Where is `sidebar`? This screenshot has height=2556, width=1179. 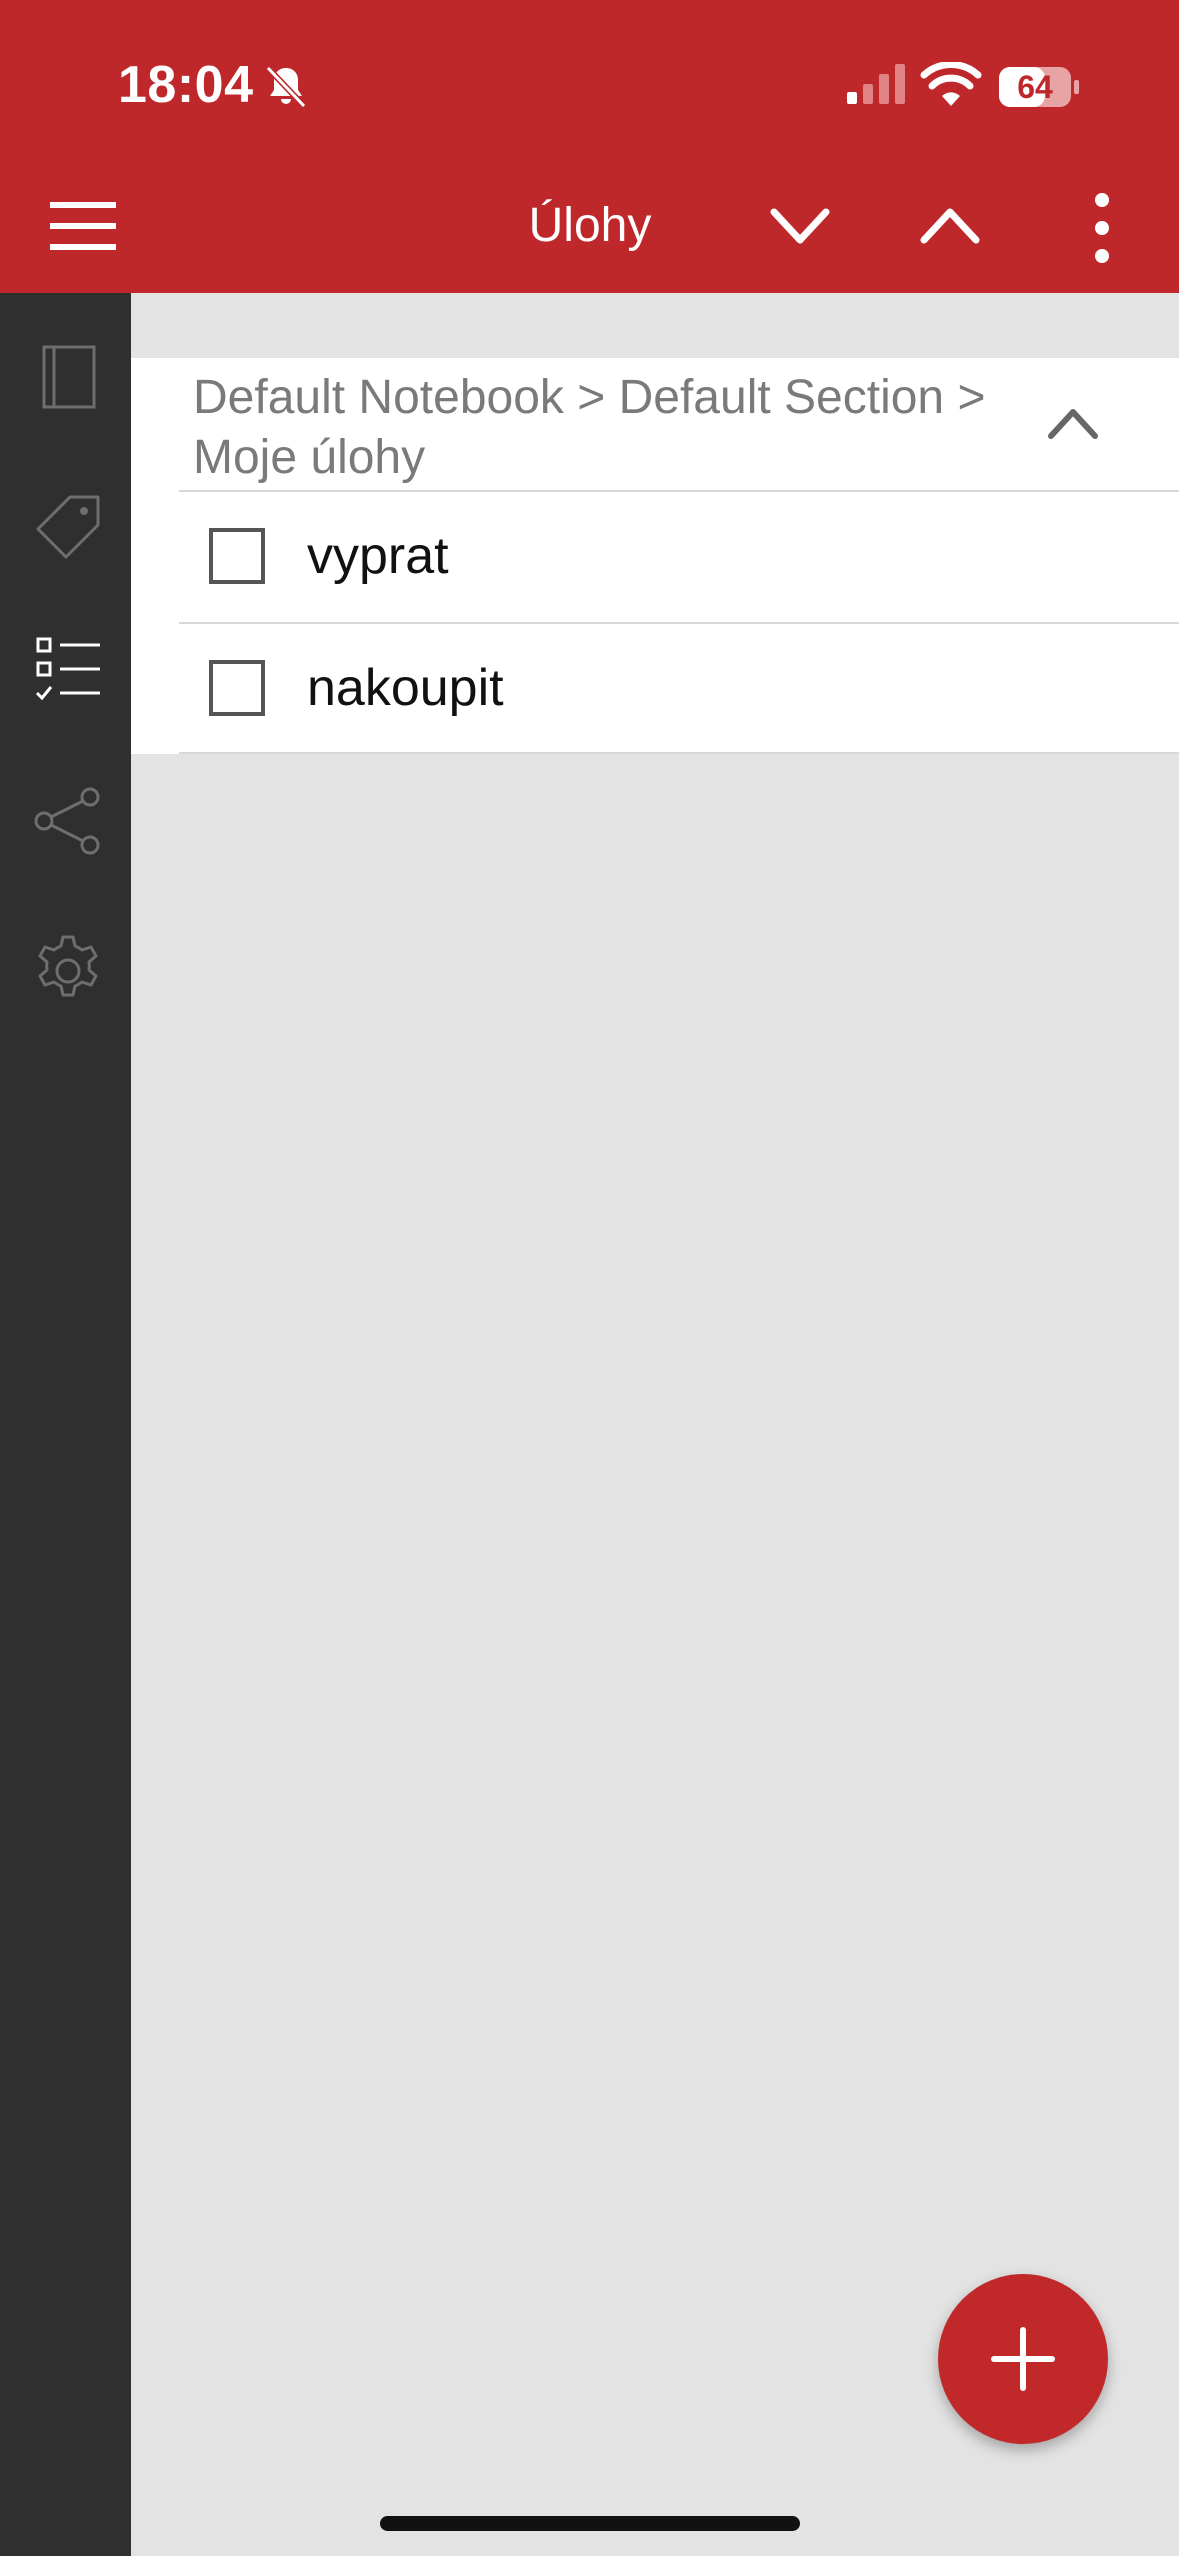 sidebar is located at coordinates (65, 1424).